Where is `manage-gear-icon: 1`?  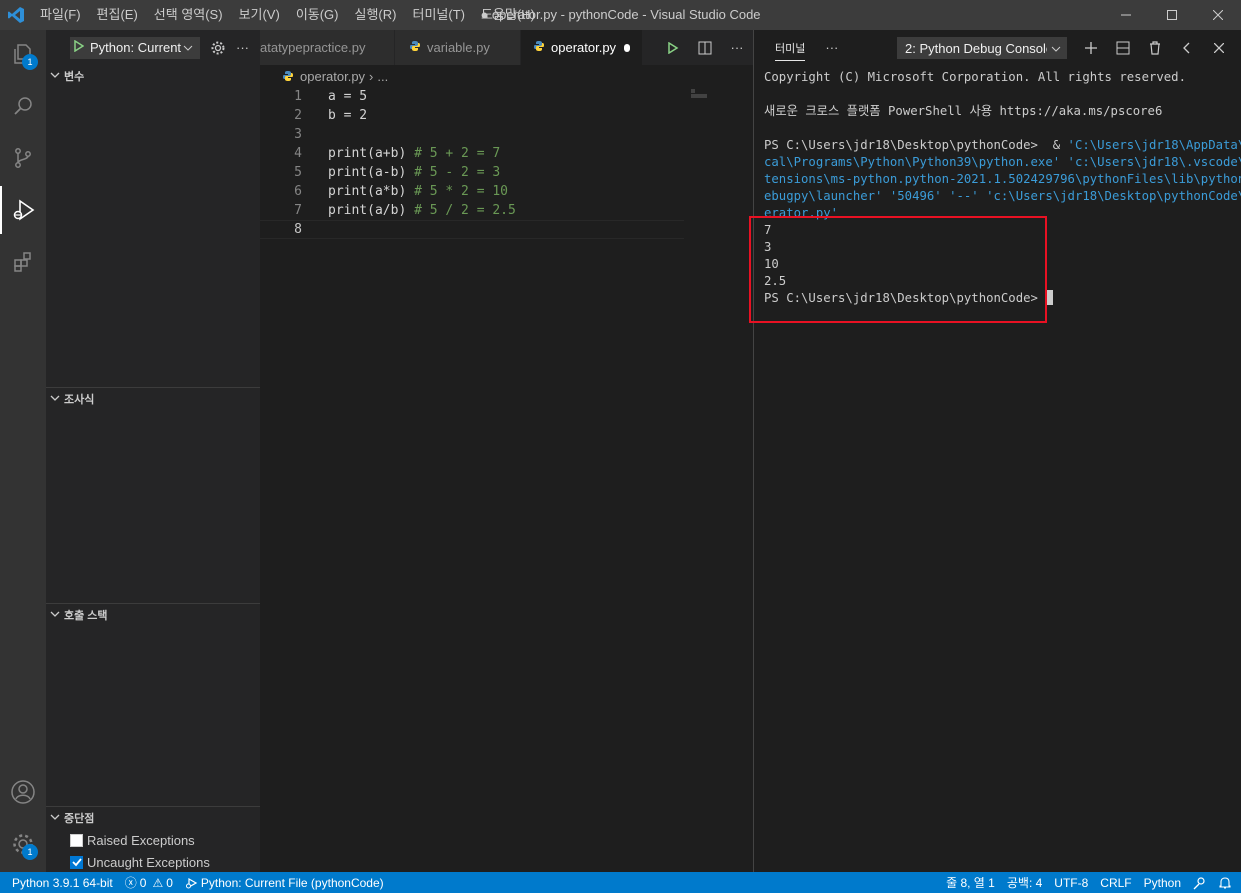
manage-gear-icon: 1 is located at coordinates (23, 844).